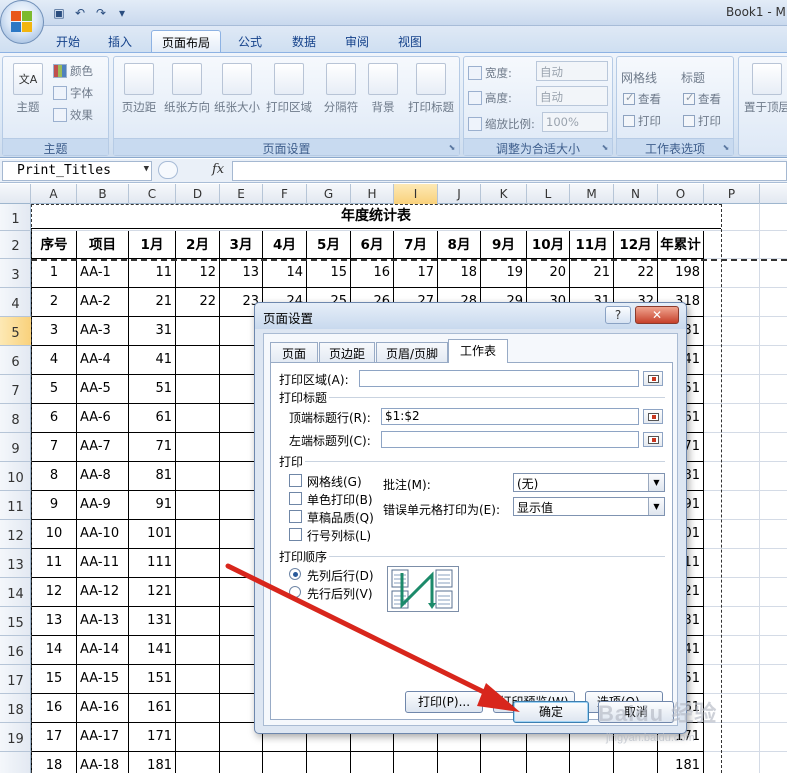  I want to click on table-cell: AA-16, so click(103, 708).